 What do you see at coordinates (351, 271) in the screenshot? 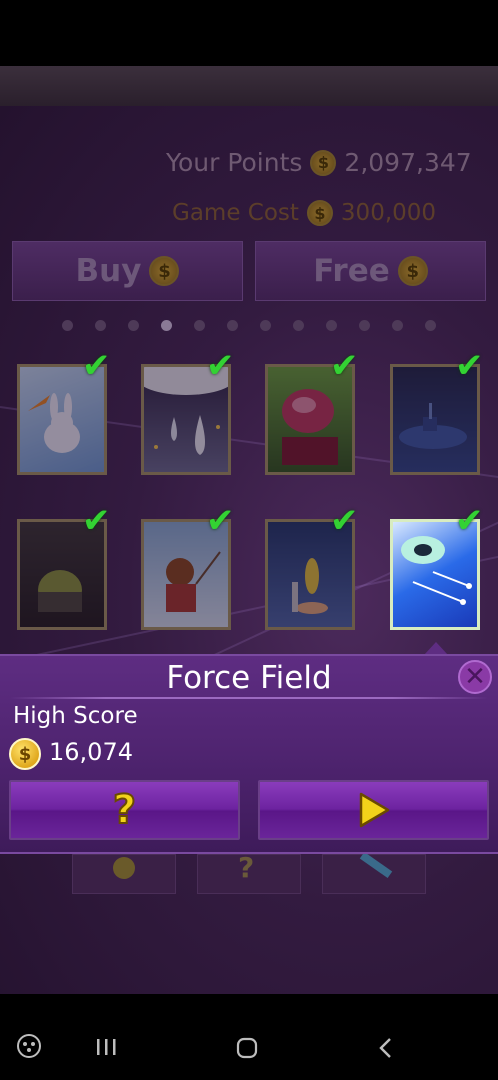
I see `free-label: Free` at bounding box center [351, 271].